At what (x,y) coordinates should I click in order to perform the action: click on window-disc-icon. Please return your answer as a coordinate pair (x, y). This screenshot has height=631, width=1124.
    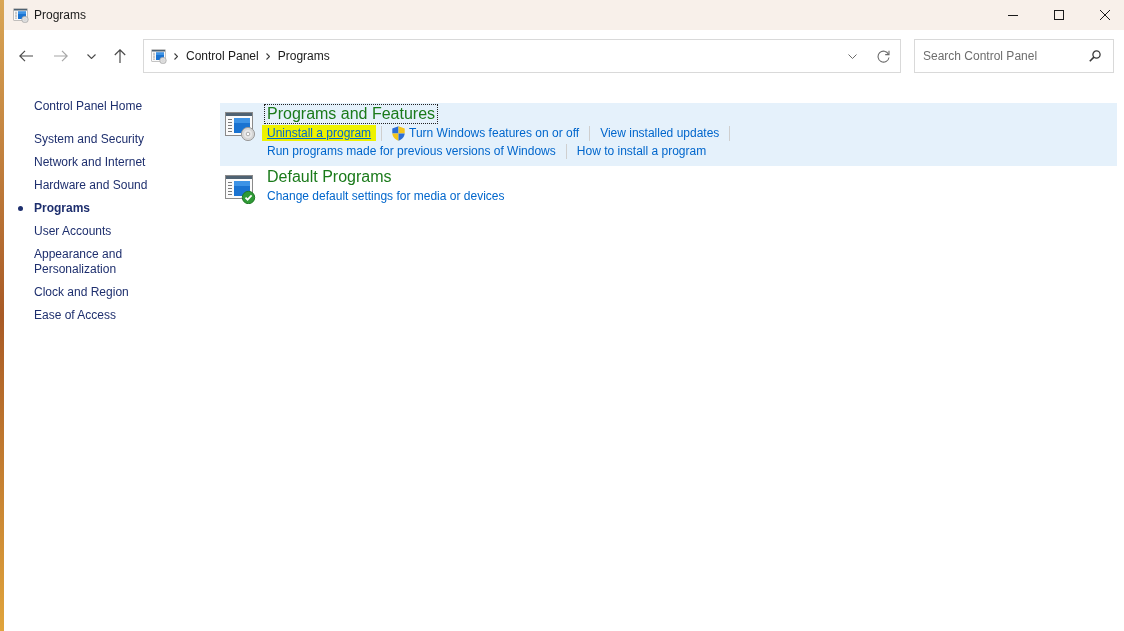
    Looking at the image, I should click on (240, 125).